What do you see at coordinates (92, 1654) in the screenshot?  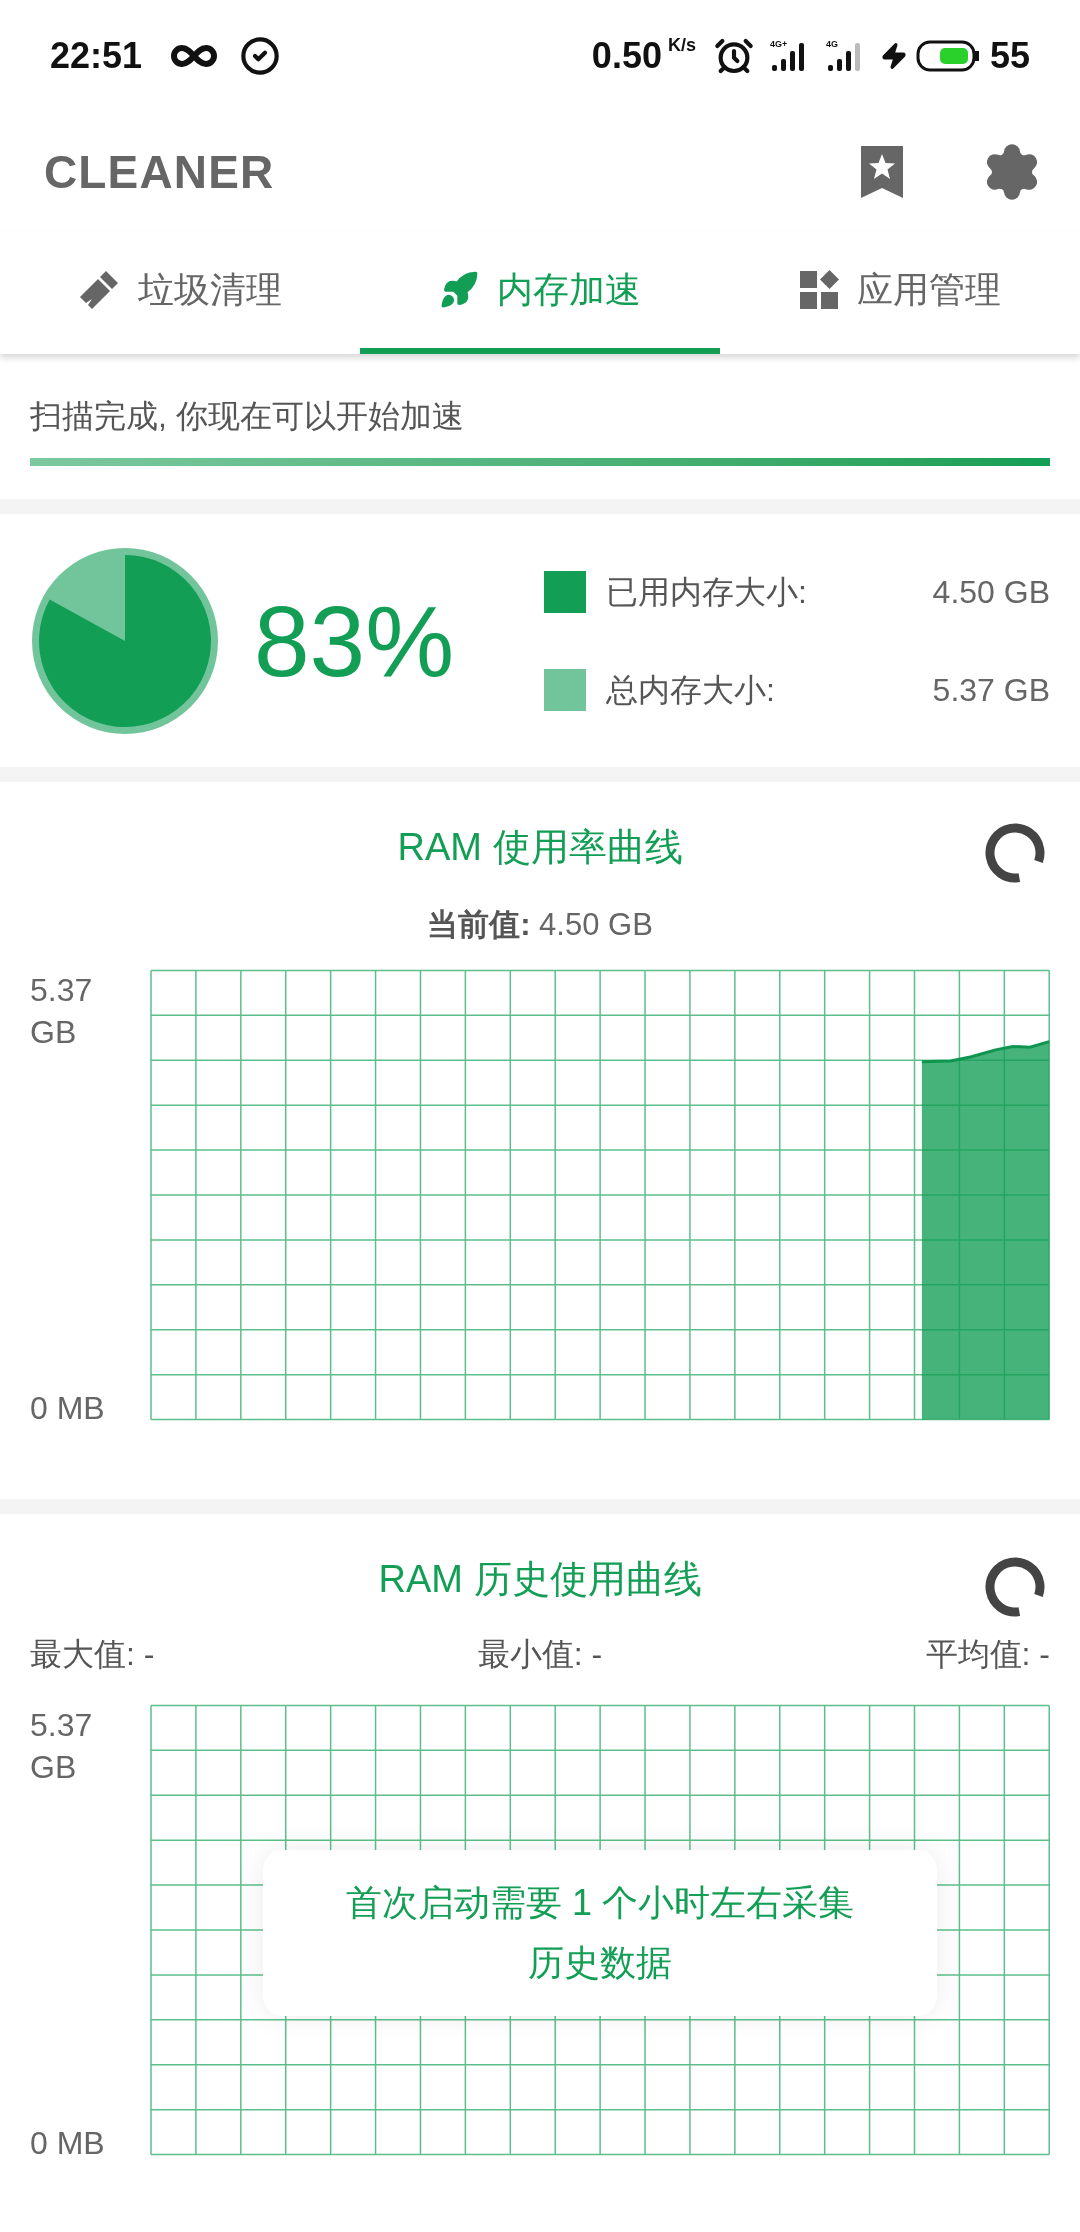 I see `stat-value: 最大值: -` at bounding box center [92, 1654].